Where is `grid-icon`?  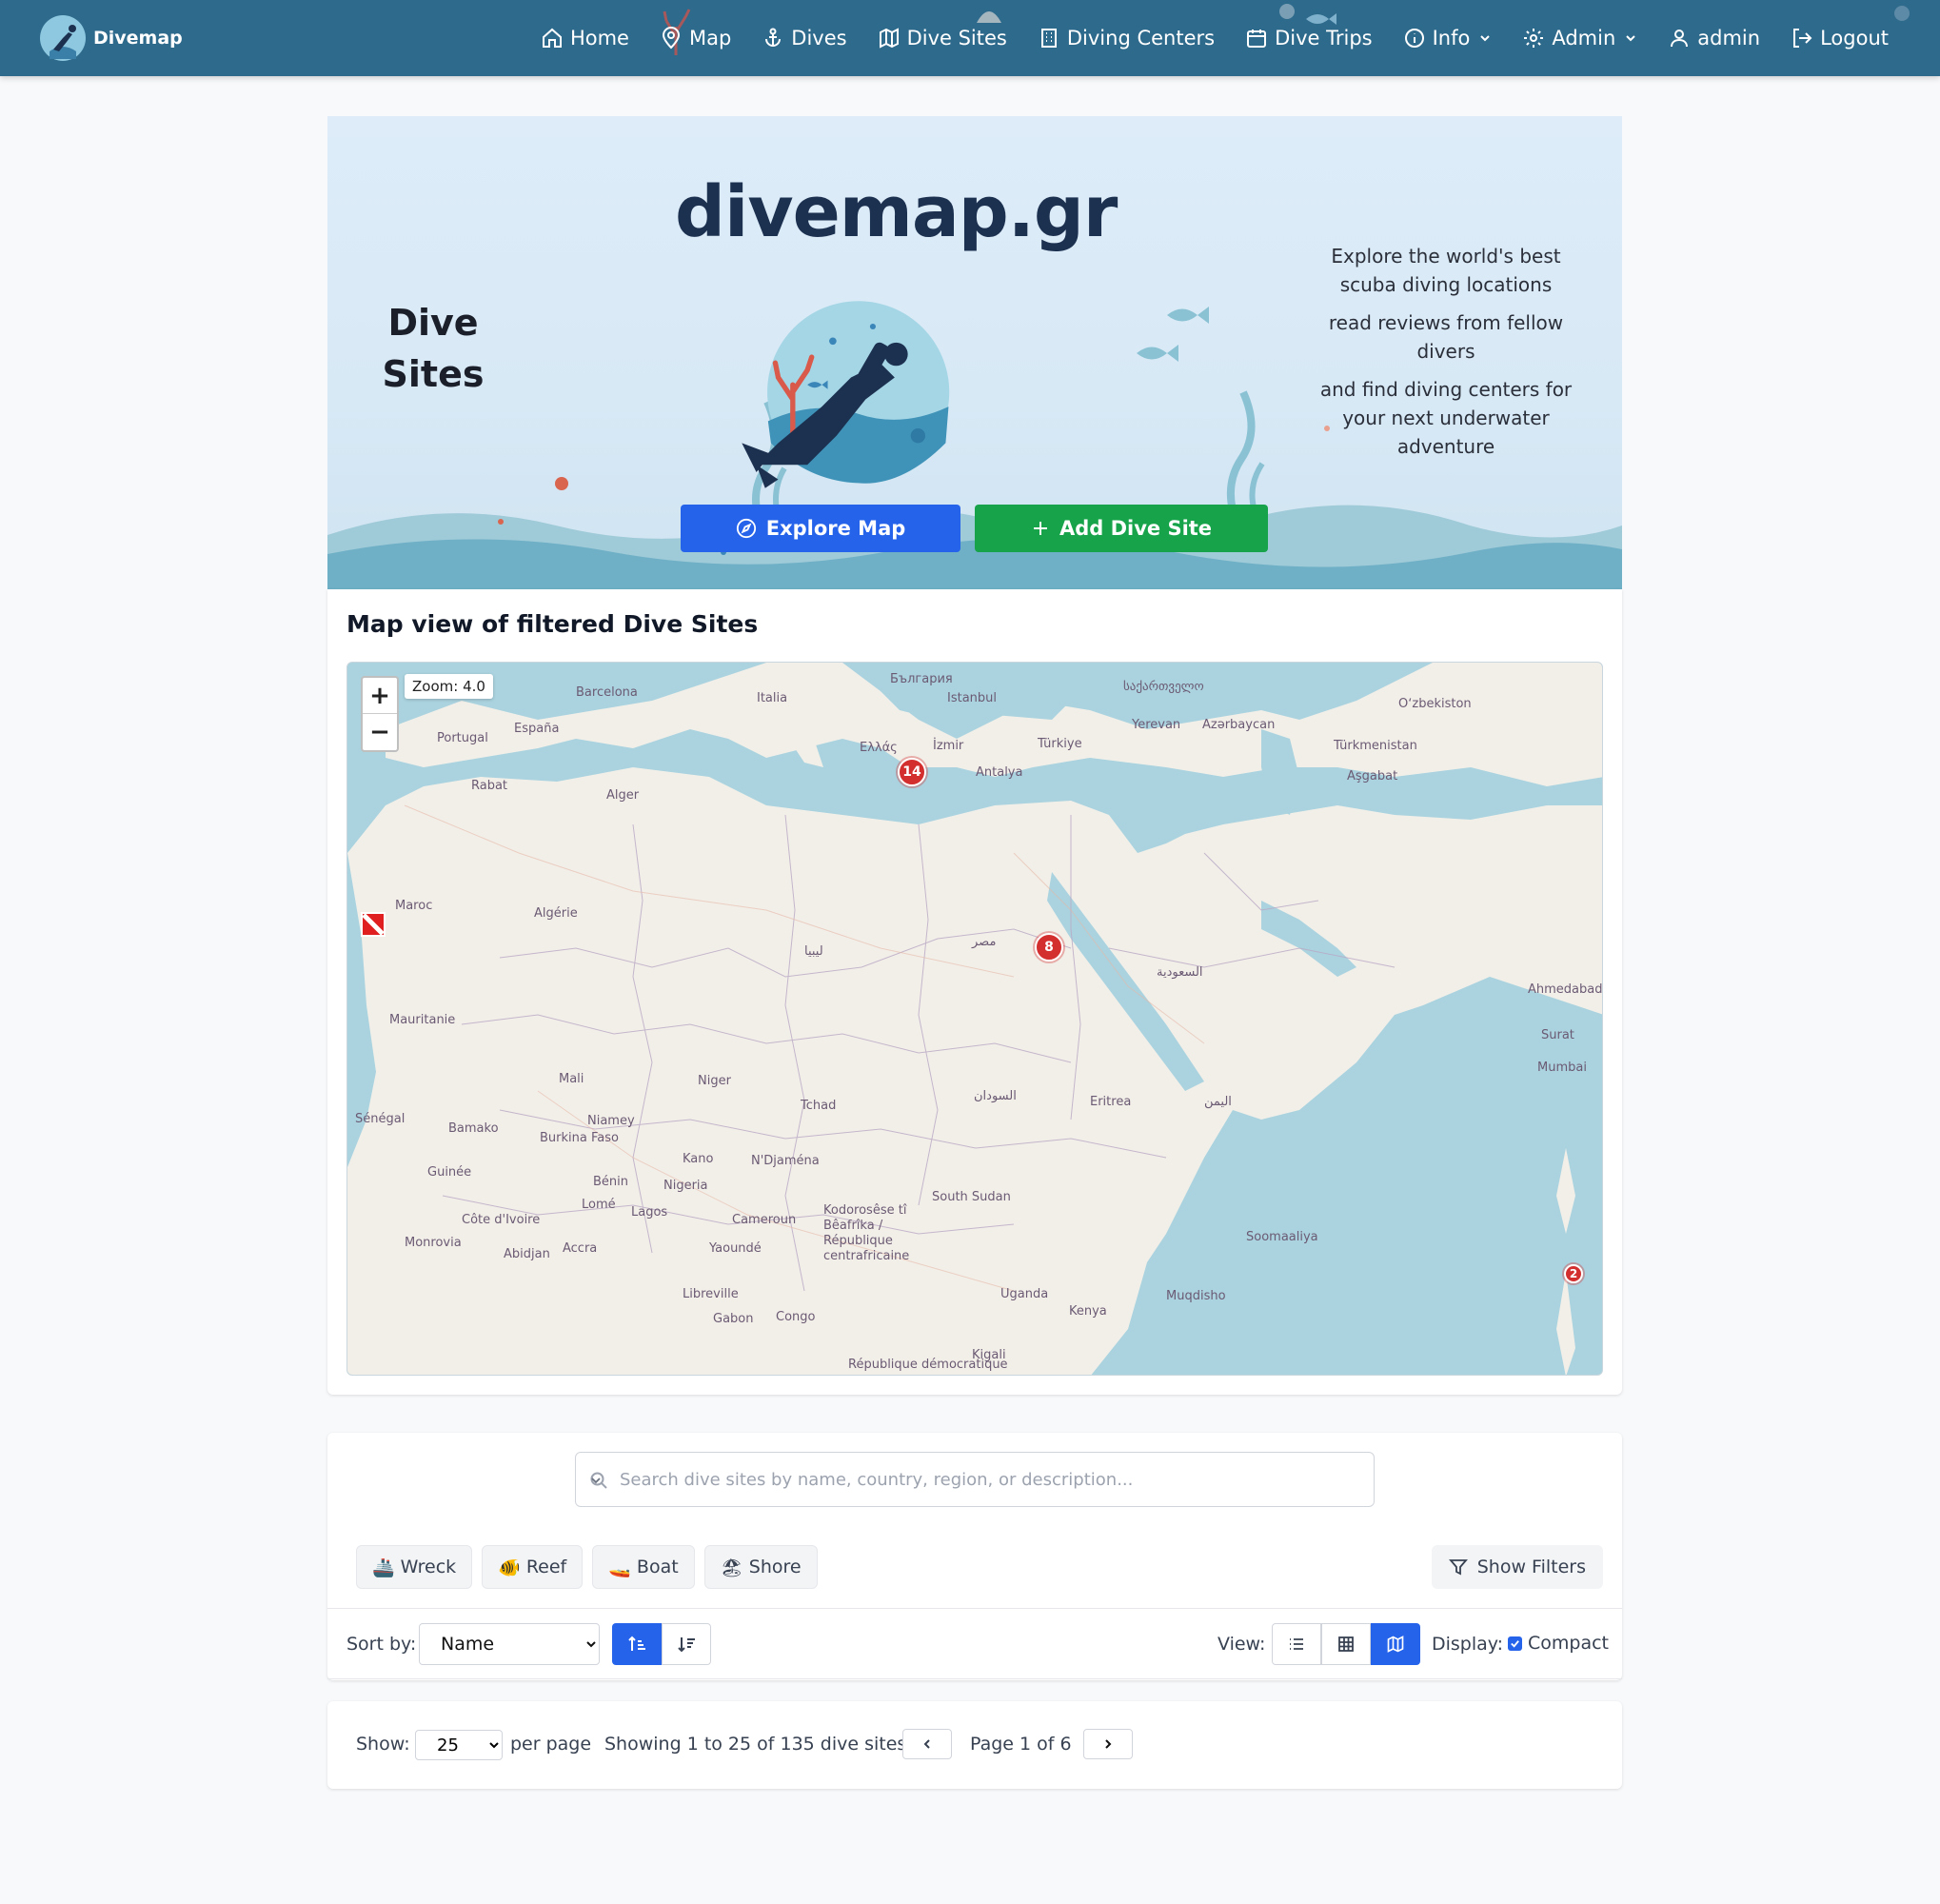 grid-icon is located at coordinates (1346, 1644).